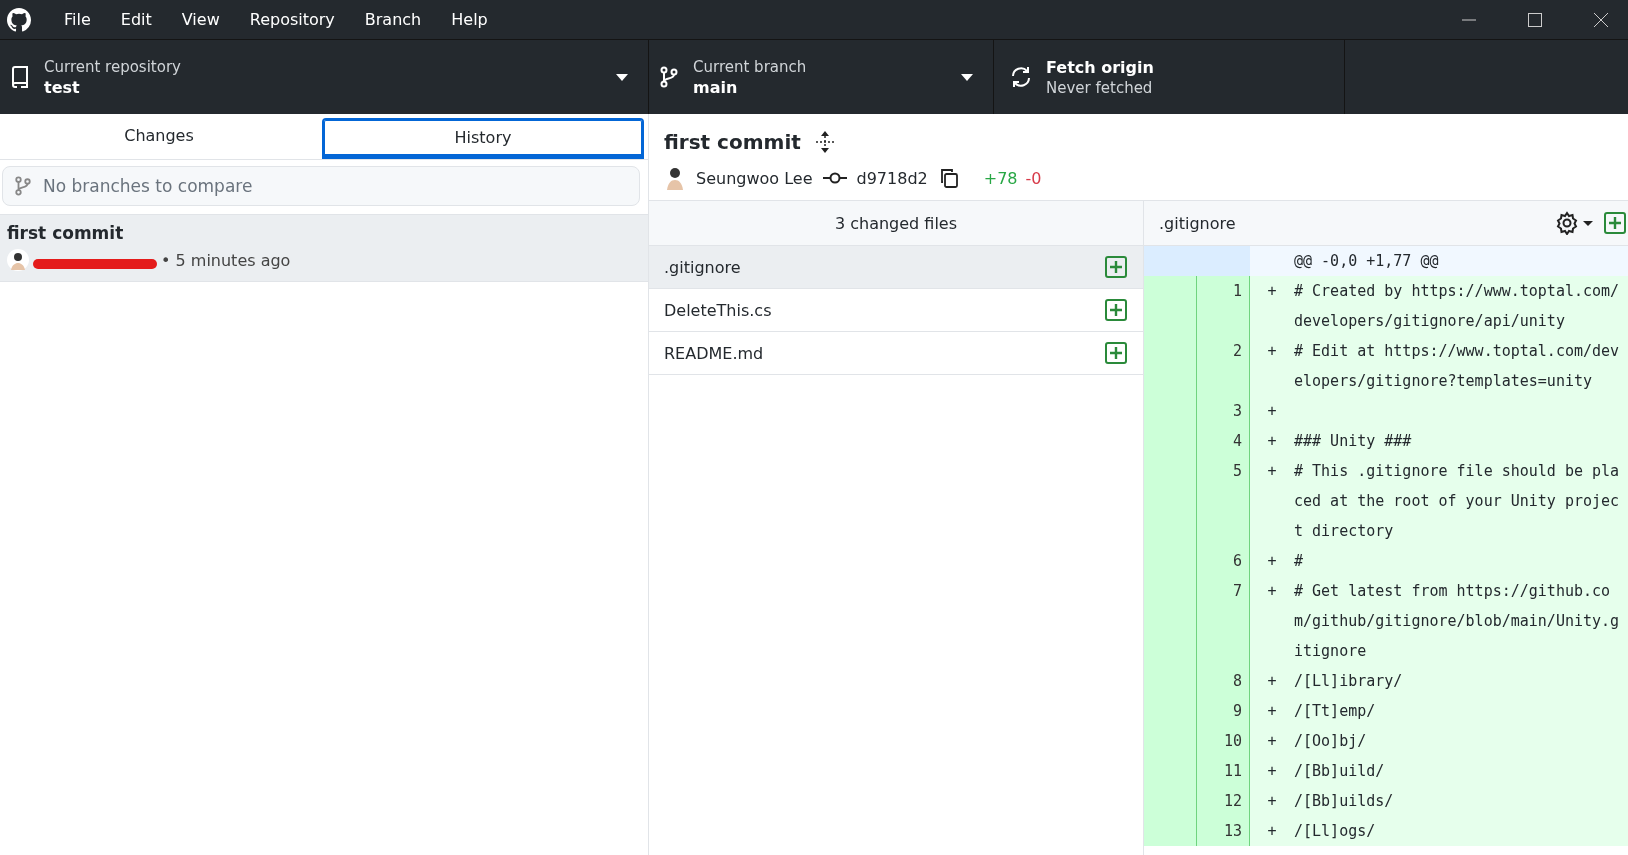 The image size is (1628, 855). What do you see at coordinates (1344, 801) in the screenshot?
I see `code-line: /[Bb]uilds/` at bounding box center [1344, 801].